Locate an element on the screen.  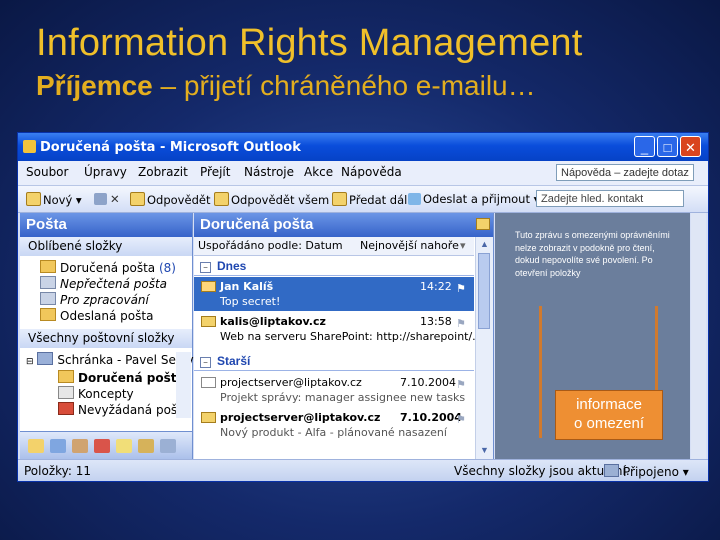
menu-edit: Úpravy is located at coordinates (105, 172).